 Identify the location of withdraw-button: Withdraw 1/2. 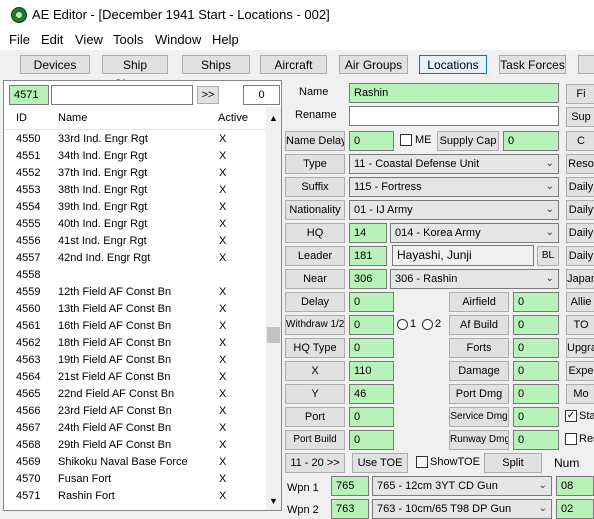
(315, 325).